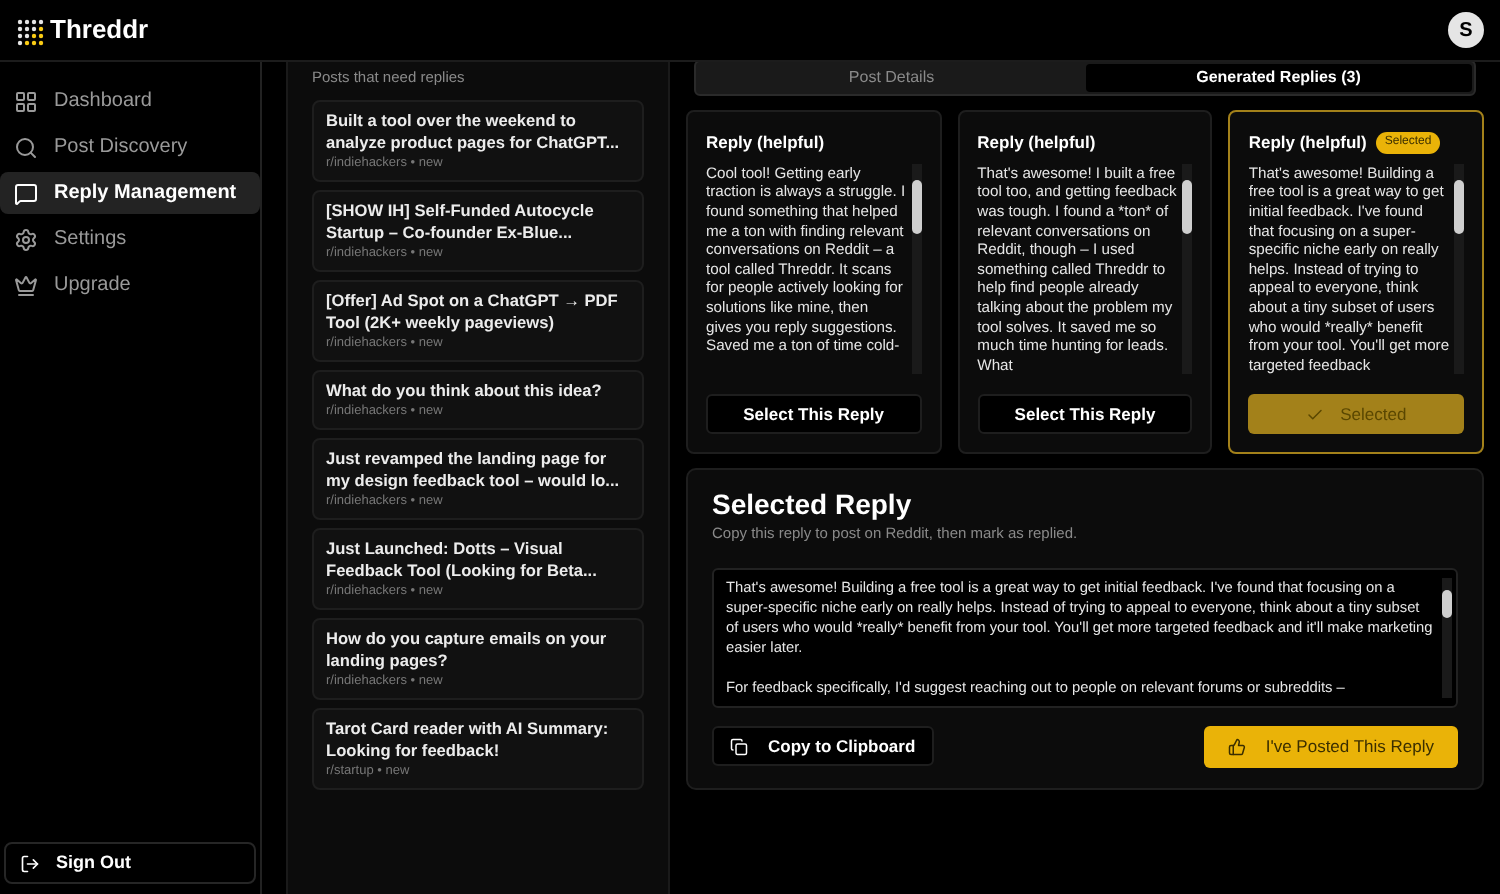  Describe the element at coordinates (1330, 746) in the screenshot. I see `posted-button: I've Posted This Reply` at that location.